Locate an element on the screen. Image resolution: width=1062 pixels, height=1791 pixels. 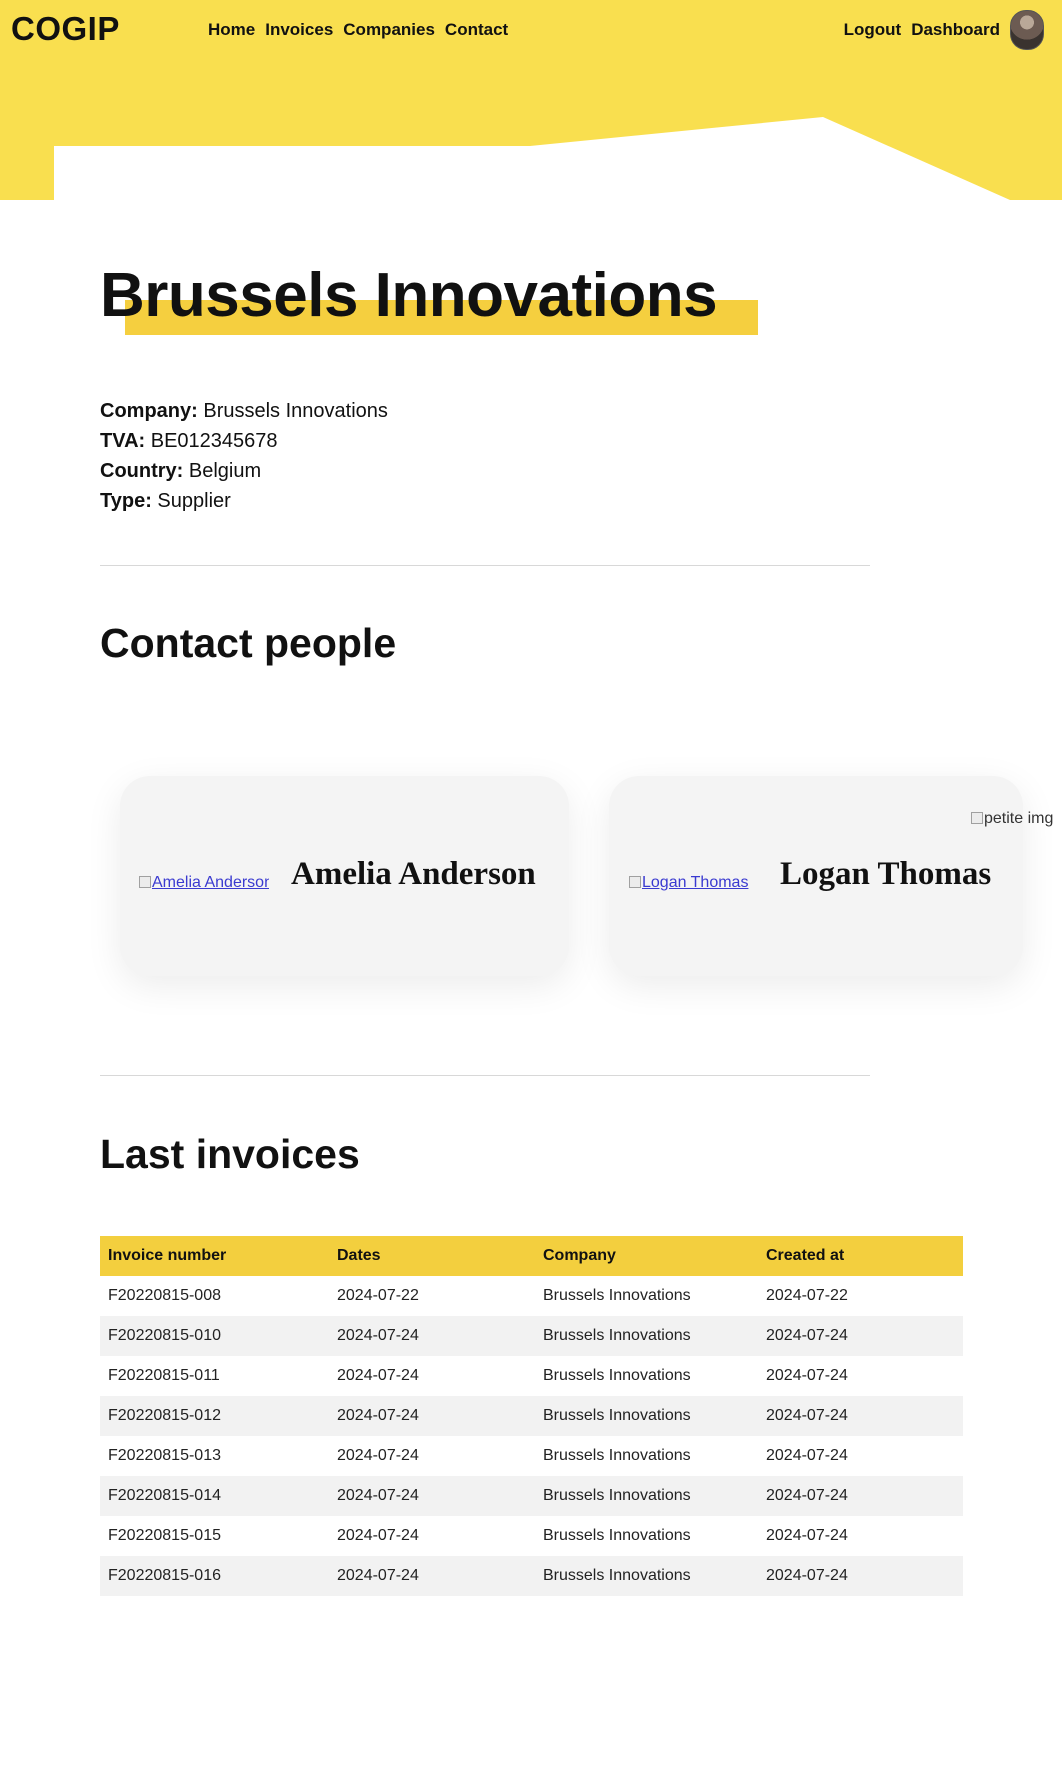
contact-photo-link: Amelia Anderson is located at coordinates (204, 883).